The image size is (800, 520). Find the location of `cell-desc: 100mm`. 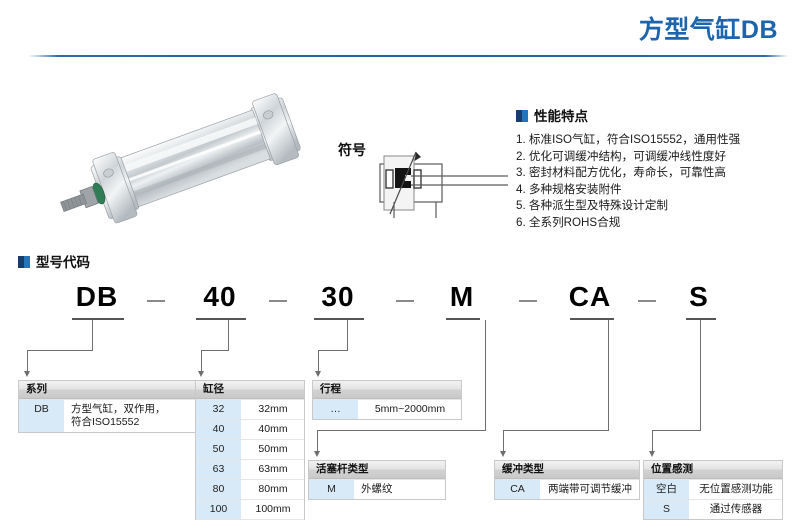

cell-desc: 100mm is located at coordinates (273, 509).